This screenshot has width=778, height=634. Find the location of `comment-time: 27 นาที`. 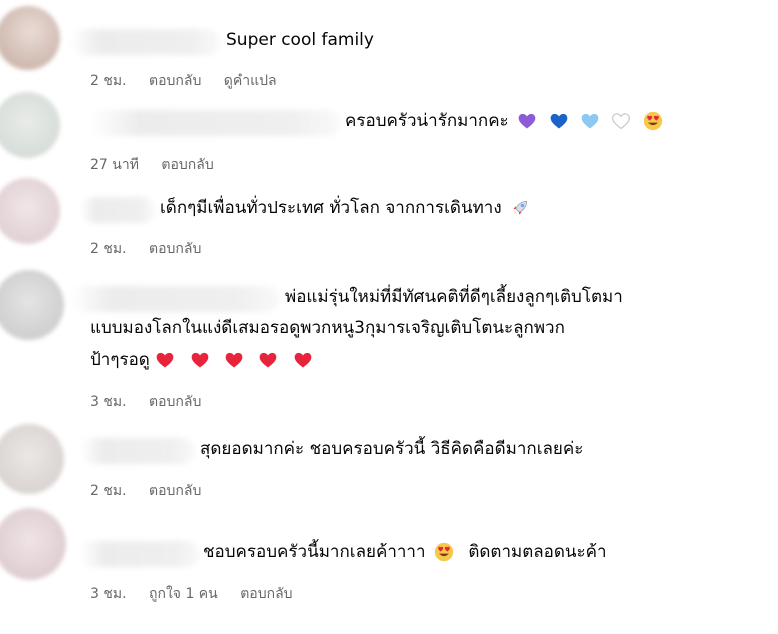

comment-time: 27 นาที is located at coordinates (114, 165).